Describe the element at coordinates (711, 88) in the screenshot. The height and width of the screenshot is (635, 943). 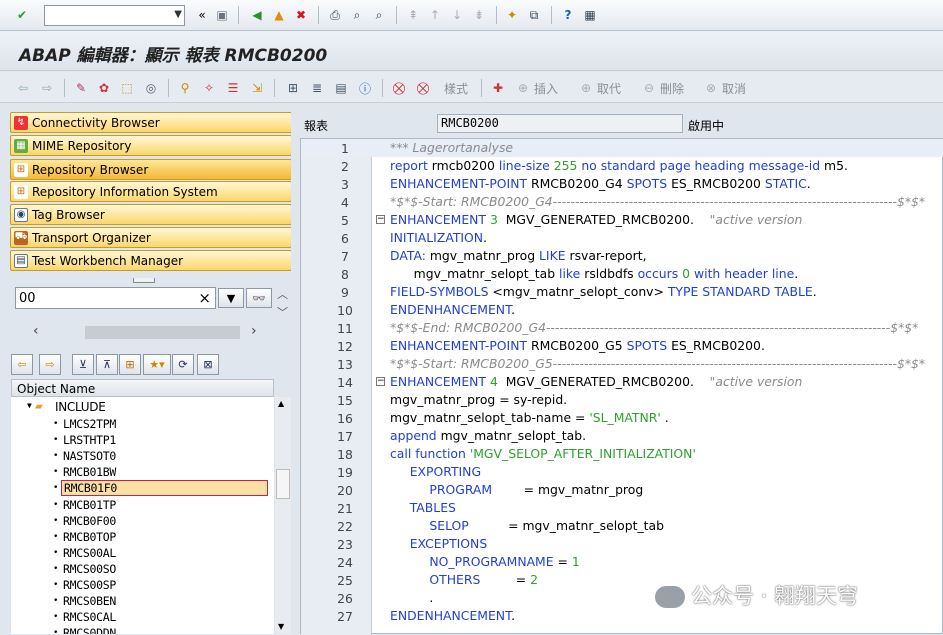
I see `undo-icon: ⊗` at that location.